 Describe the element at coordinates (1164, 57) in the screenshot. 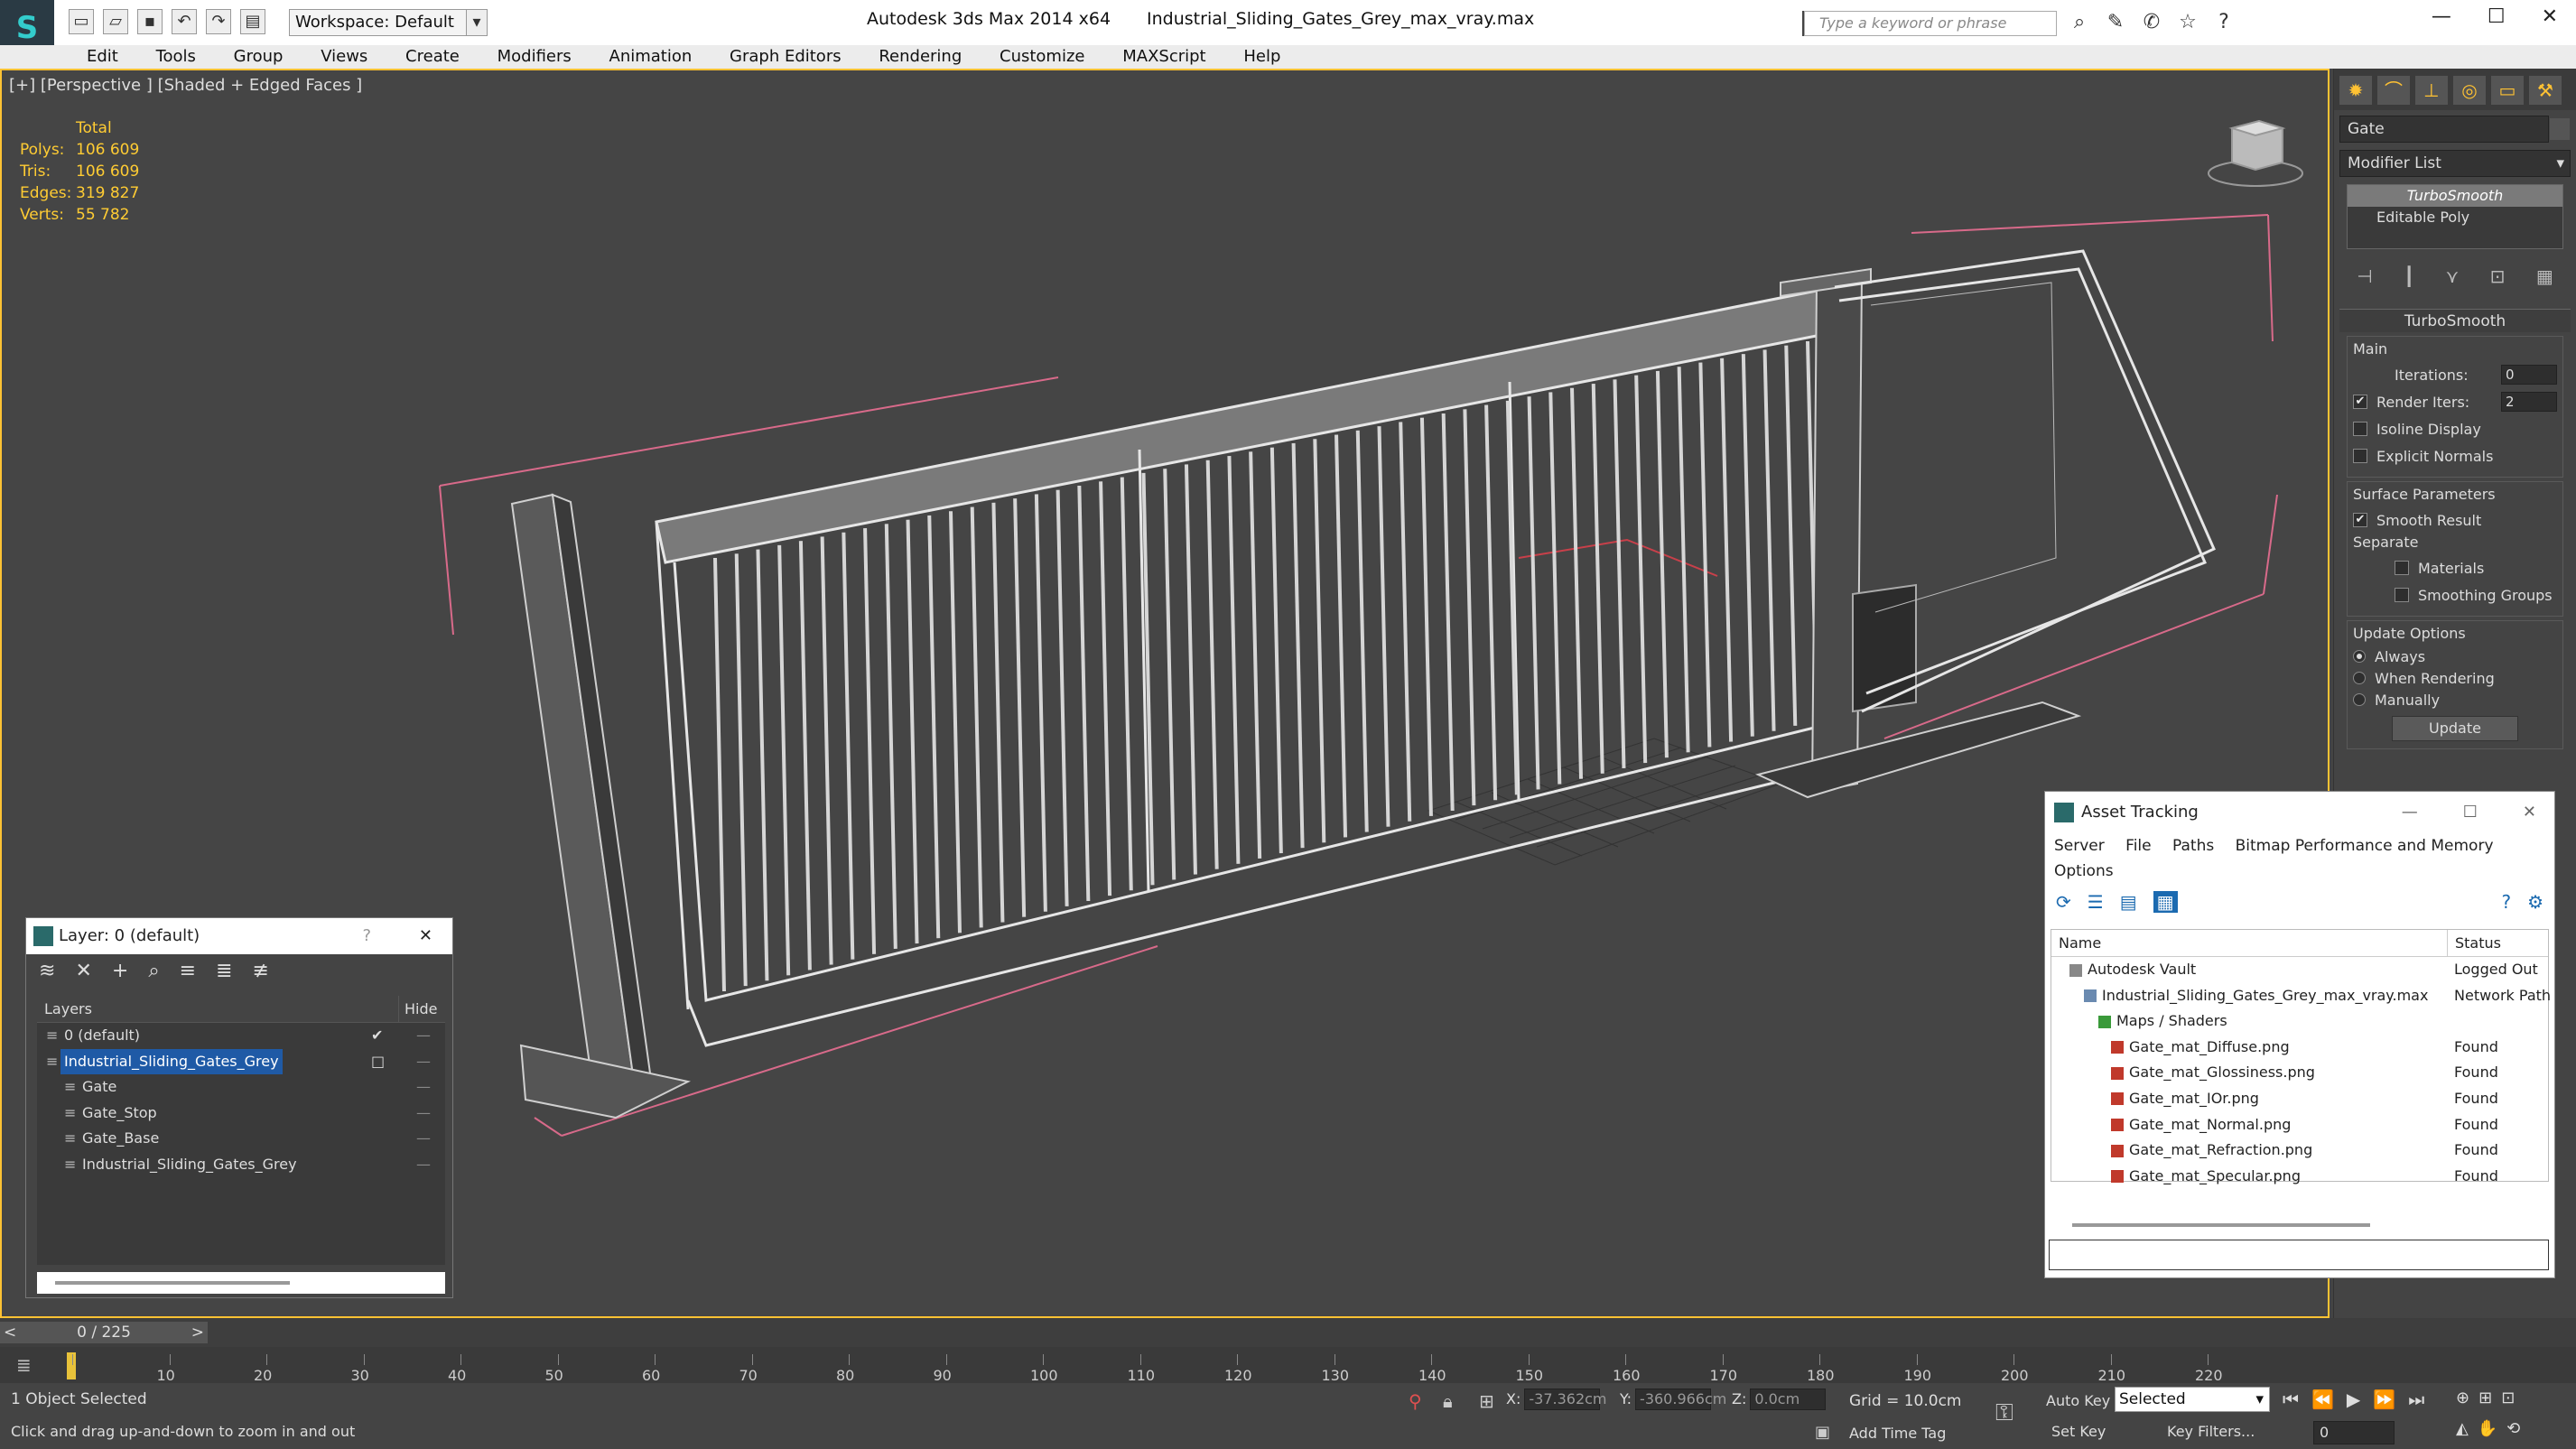

I see `menu-maxscript: MAXScript` at that location.